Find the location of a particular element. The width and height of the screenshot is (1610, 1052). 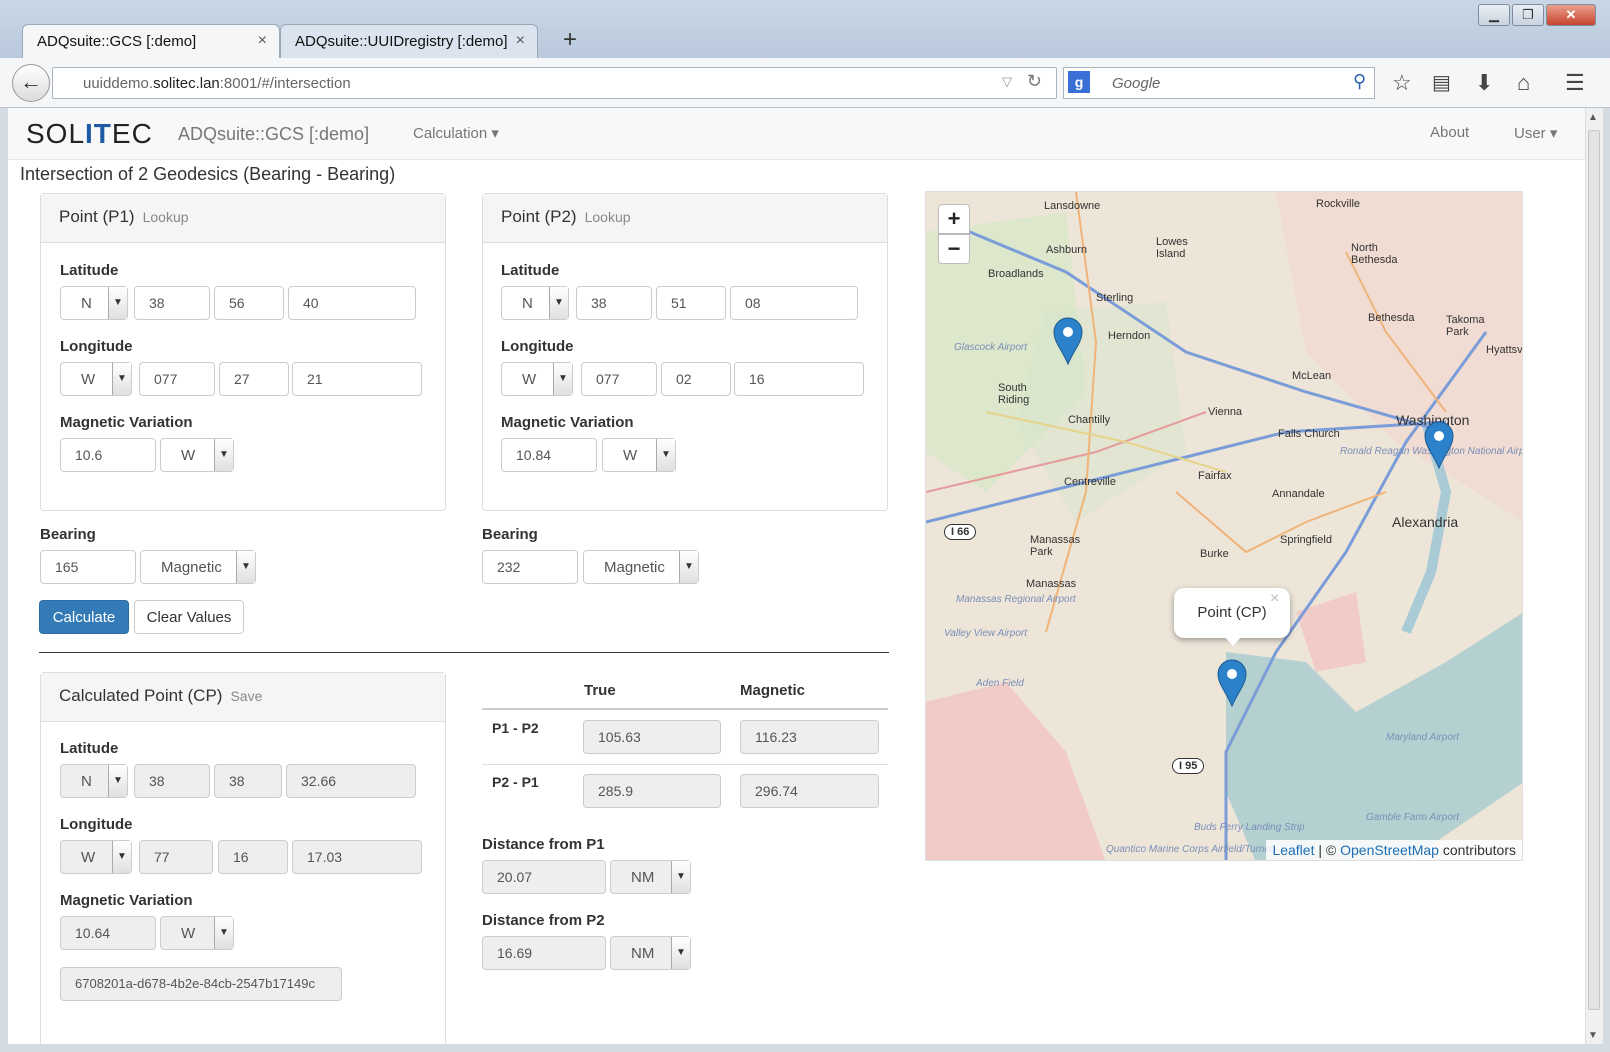

panel-heading: Calculated Point (CP) Save is located at coordinates (243, 697).